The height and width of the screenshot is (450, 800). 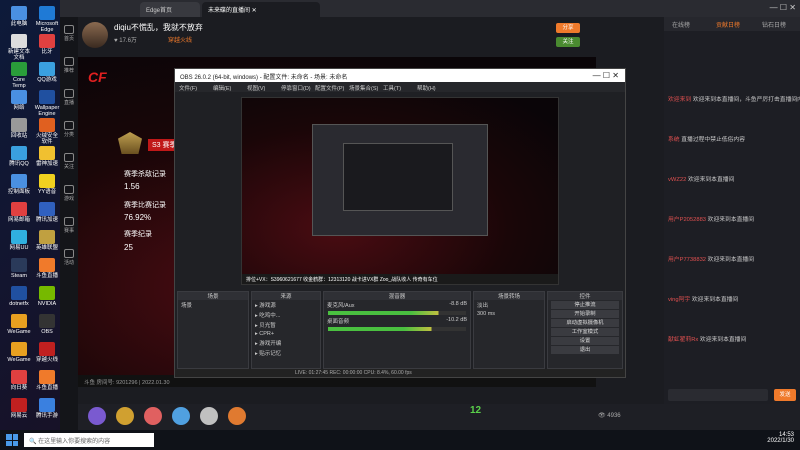 What do you see at coordinates (785, 395) in the screenshot?
I see `send-button: 发送` at bounding box center [785, 395].